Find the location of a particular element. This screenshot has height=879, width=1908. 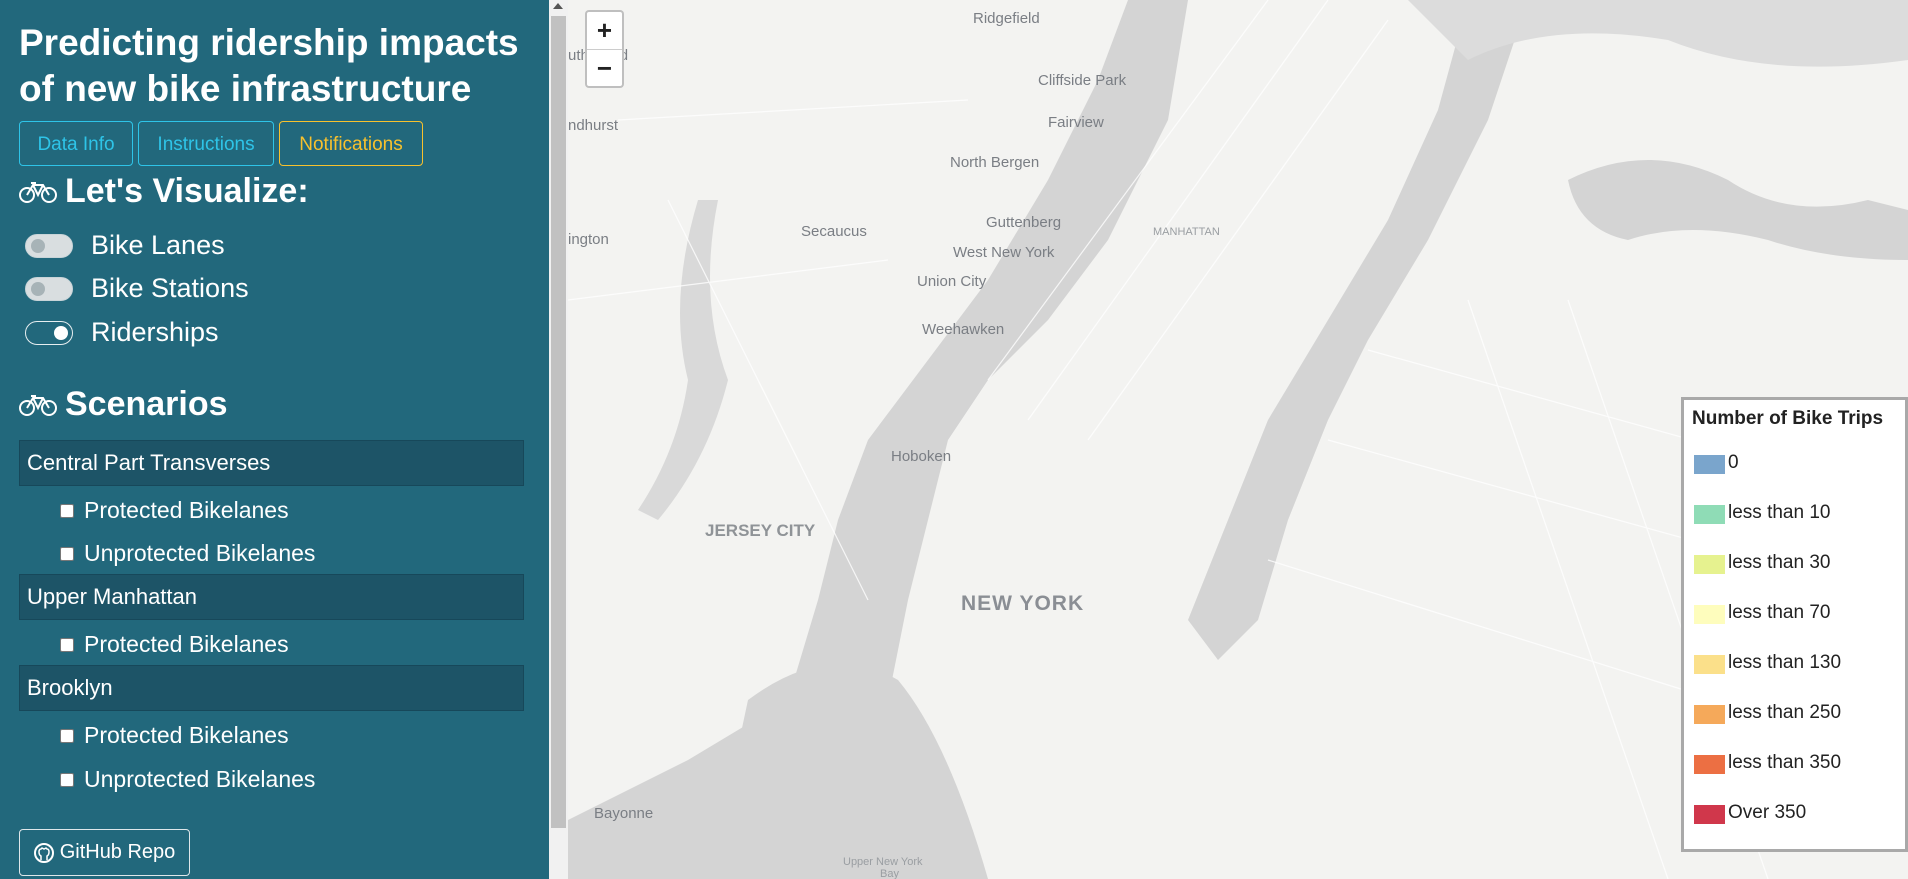

scroll-up-arrow-icon is located at coordinates (558, 6).